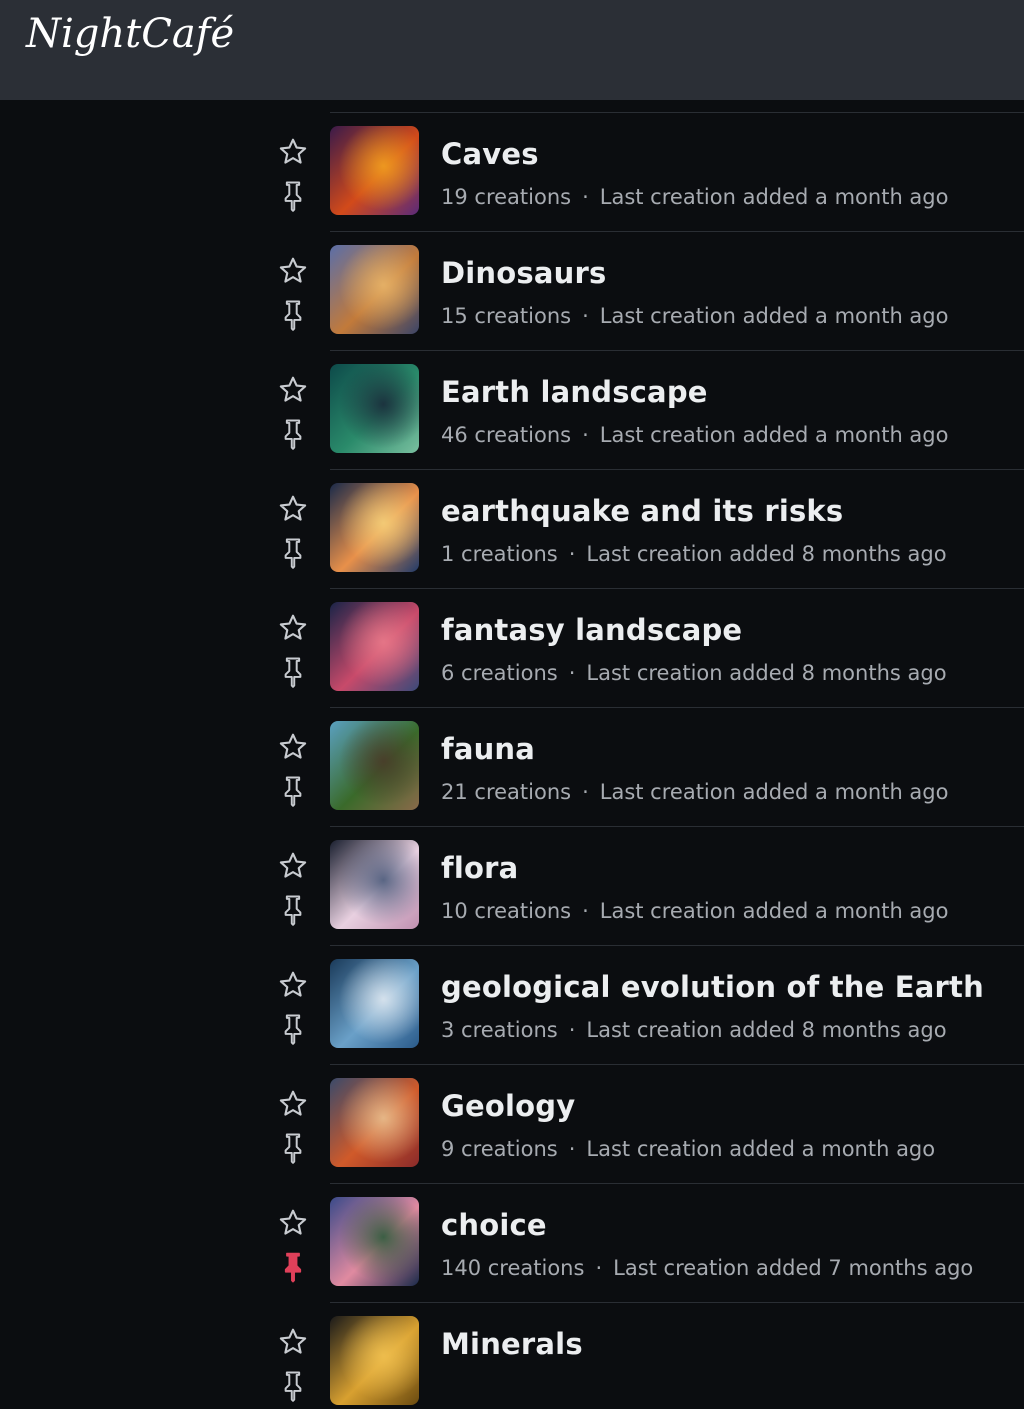  What do you see at coordinates (506, 911) in the screenshot?
I see `creation-count: 10 creations` at bounding box center [506, 911].